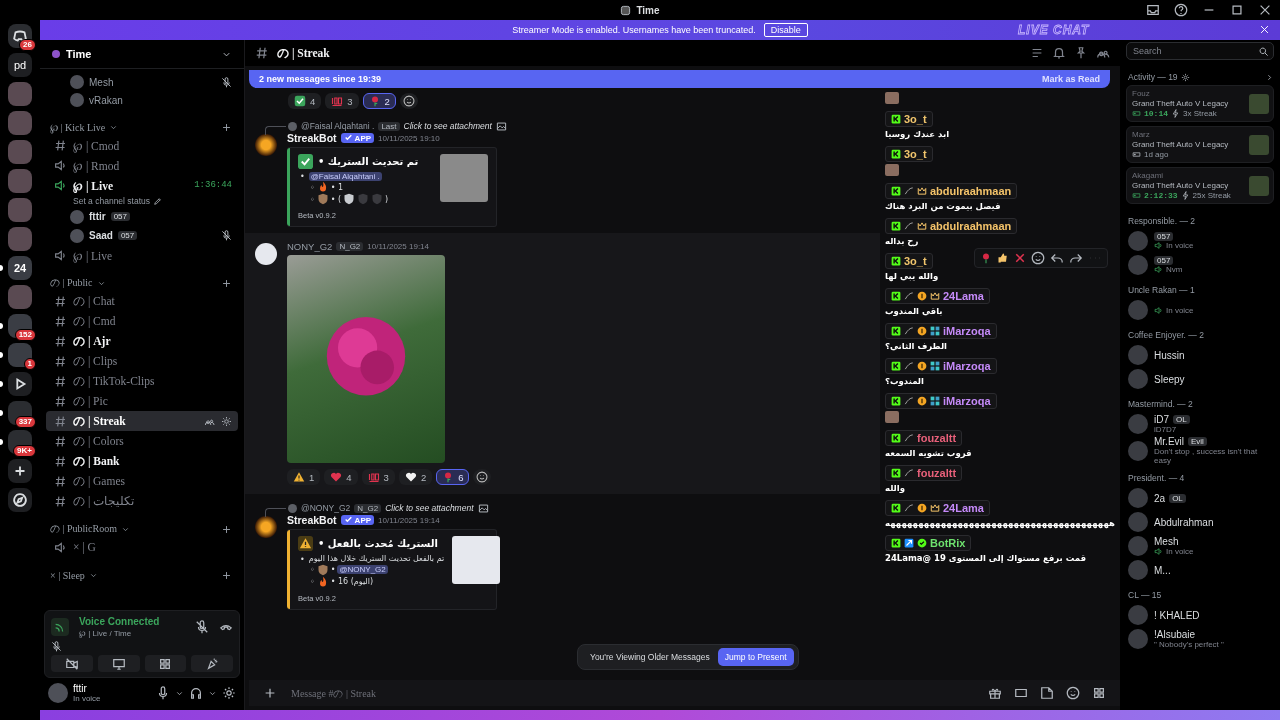  I want to click on reply-preview-link: Click to see attachment, so click(429, 508).